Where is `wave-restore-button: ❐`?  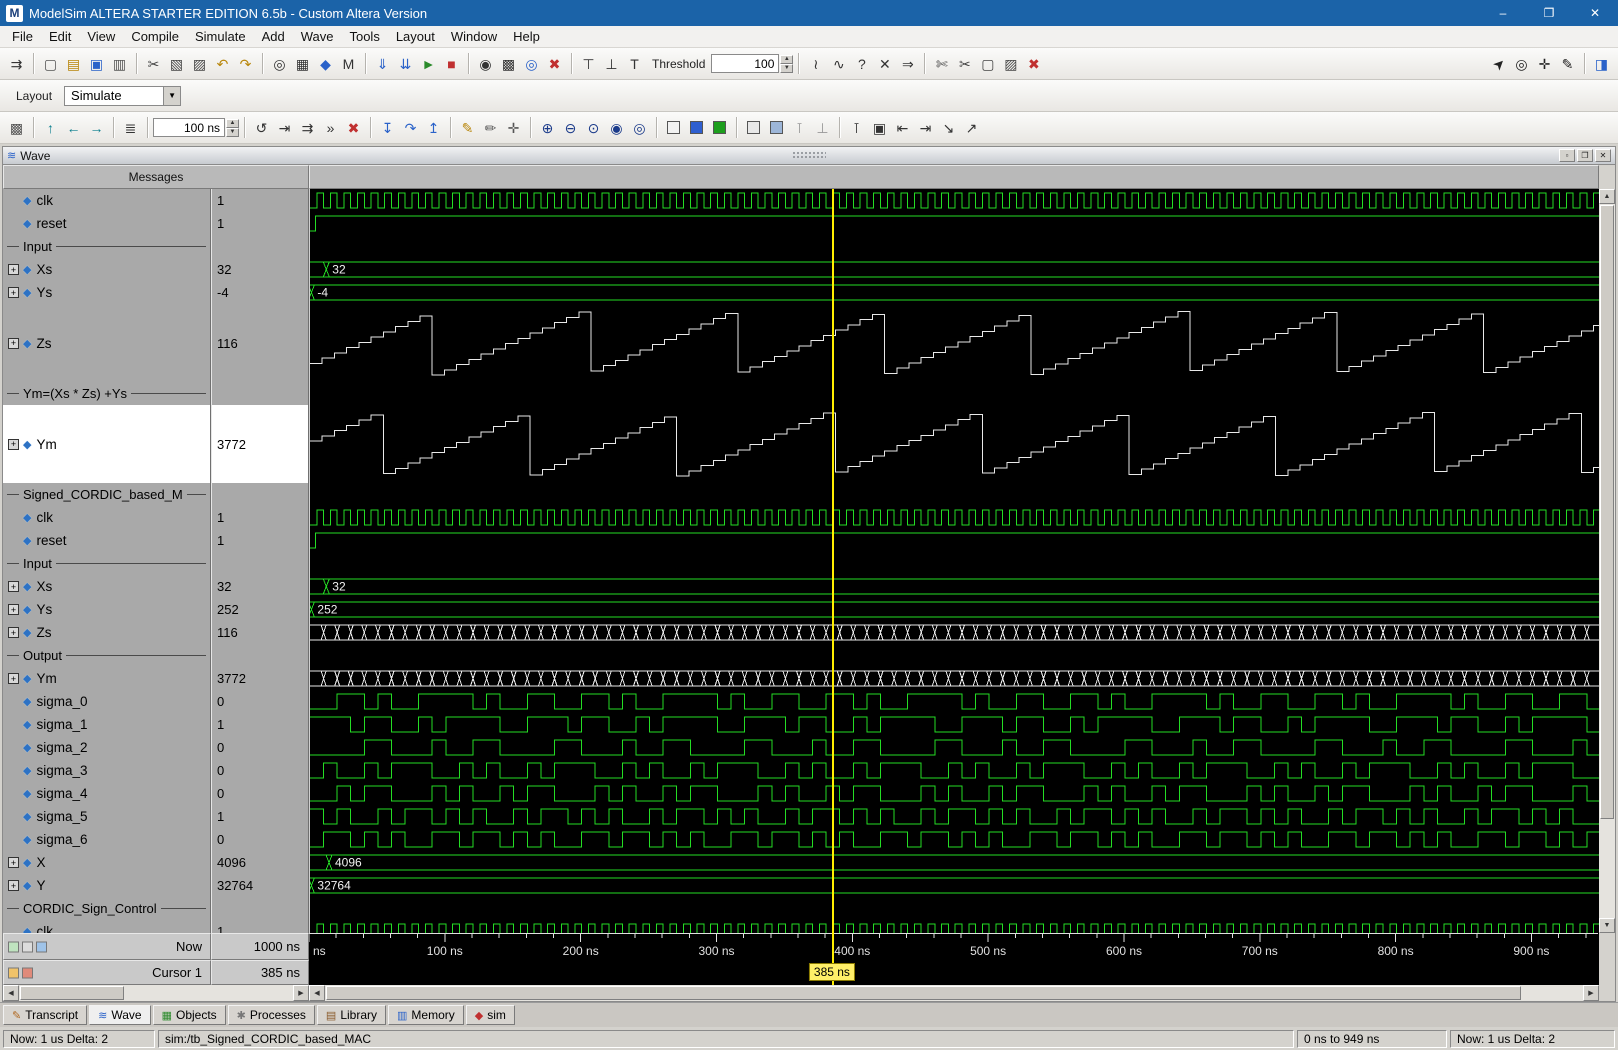
wave-restore-button: ❐ is located at coordinates (1585, 155).